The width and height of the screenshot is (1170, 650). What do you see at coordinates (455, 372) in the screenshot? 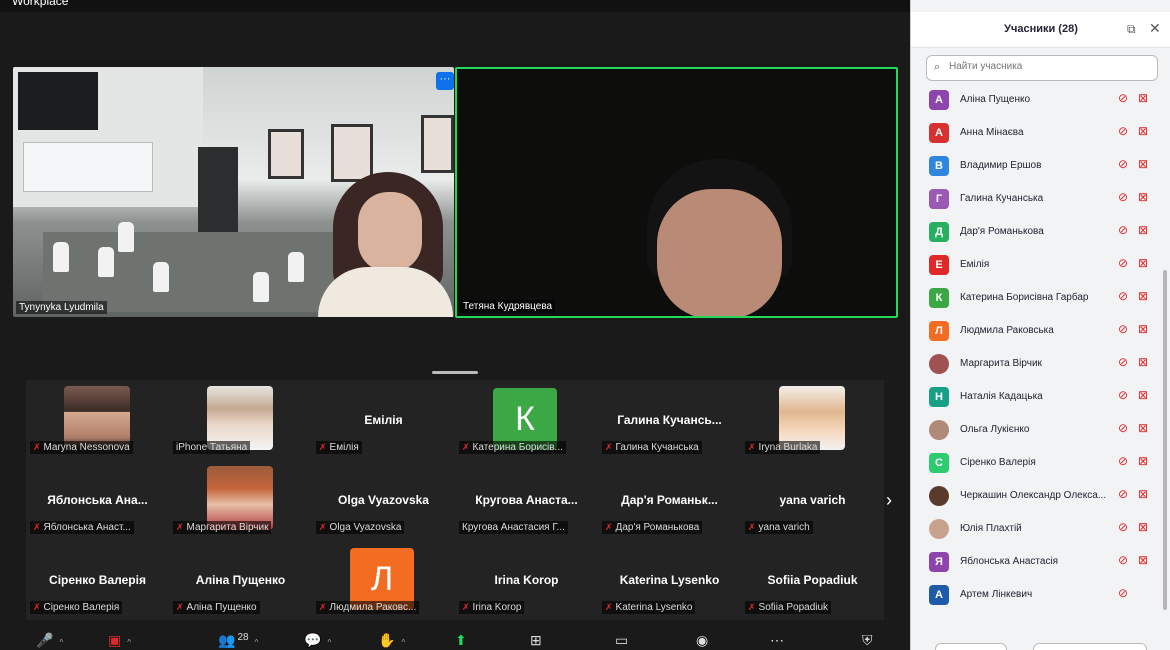
I see `resize-handle` at bounding box center [455, 372].